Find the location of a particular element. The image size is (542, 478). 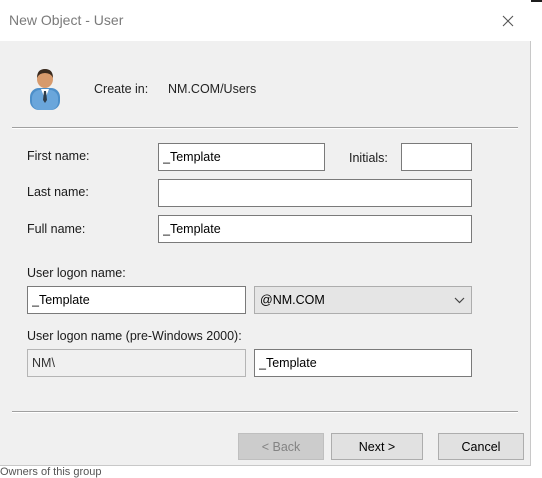

user-icon is located at coordinates (45, 89).